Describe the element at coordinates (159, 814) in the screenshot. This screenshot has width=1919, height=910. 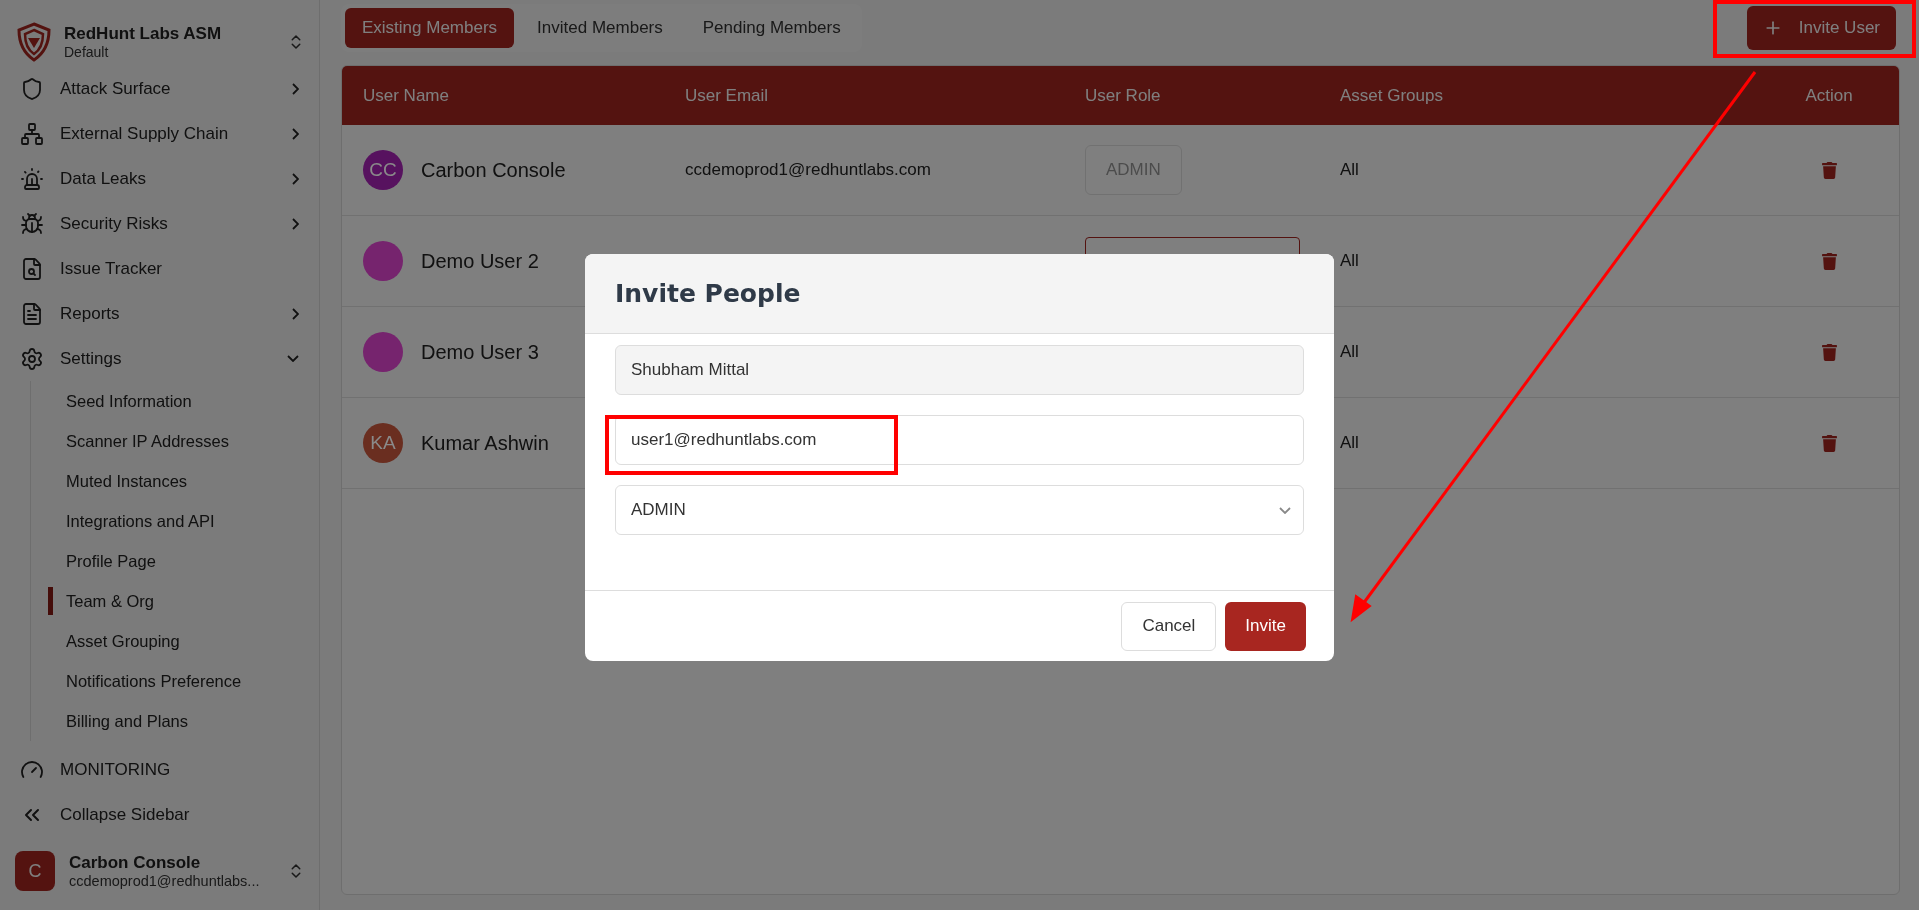
I see `collapse-sidebar-button: Collapse Sidebar` at that location.